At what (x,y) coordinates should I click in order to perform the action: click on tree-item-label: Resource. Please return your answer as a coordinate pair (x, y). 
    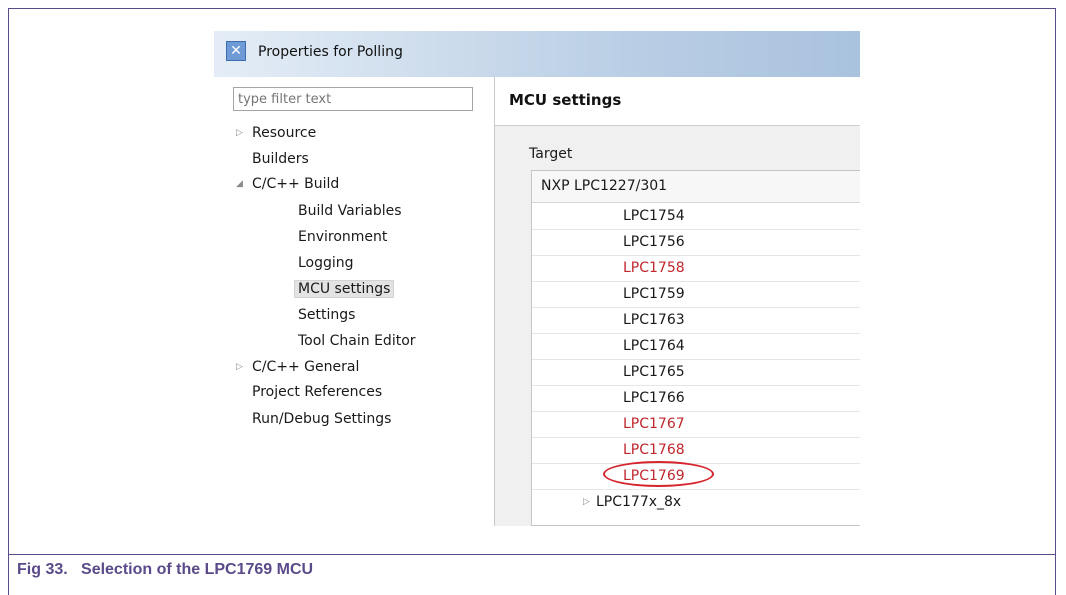
    Looking at the image, I should click on (284, 133).